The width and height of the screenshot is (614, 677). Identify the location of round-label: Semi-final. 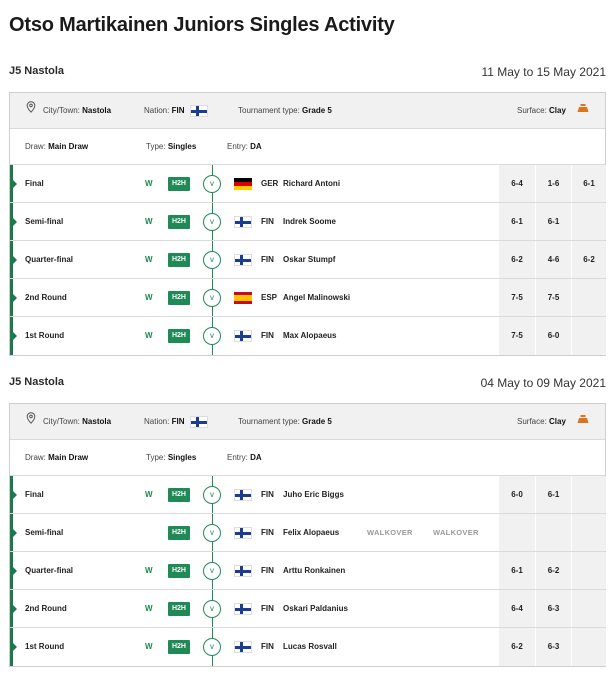
(44, 532).